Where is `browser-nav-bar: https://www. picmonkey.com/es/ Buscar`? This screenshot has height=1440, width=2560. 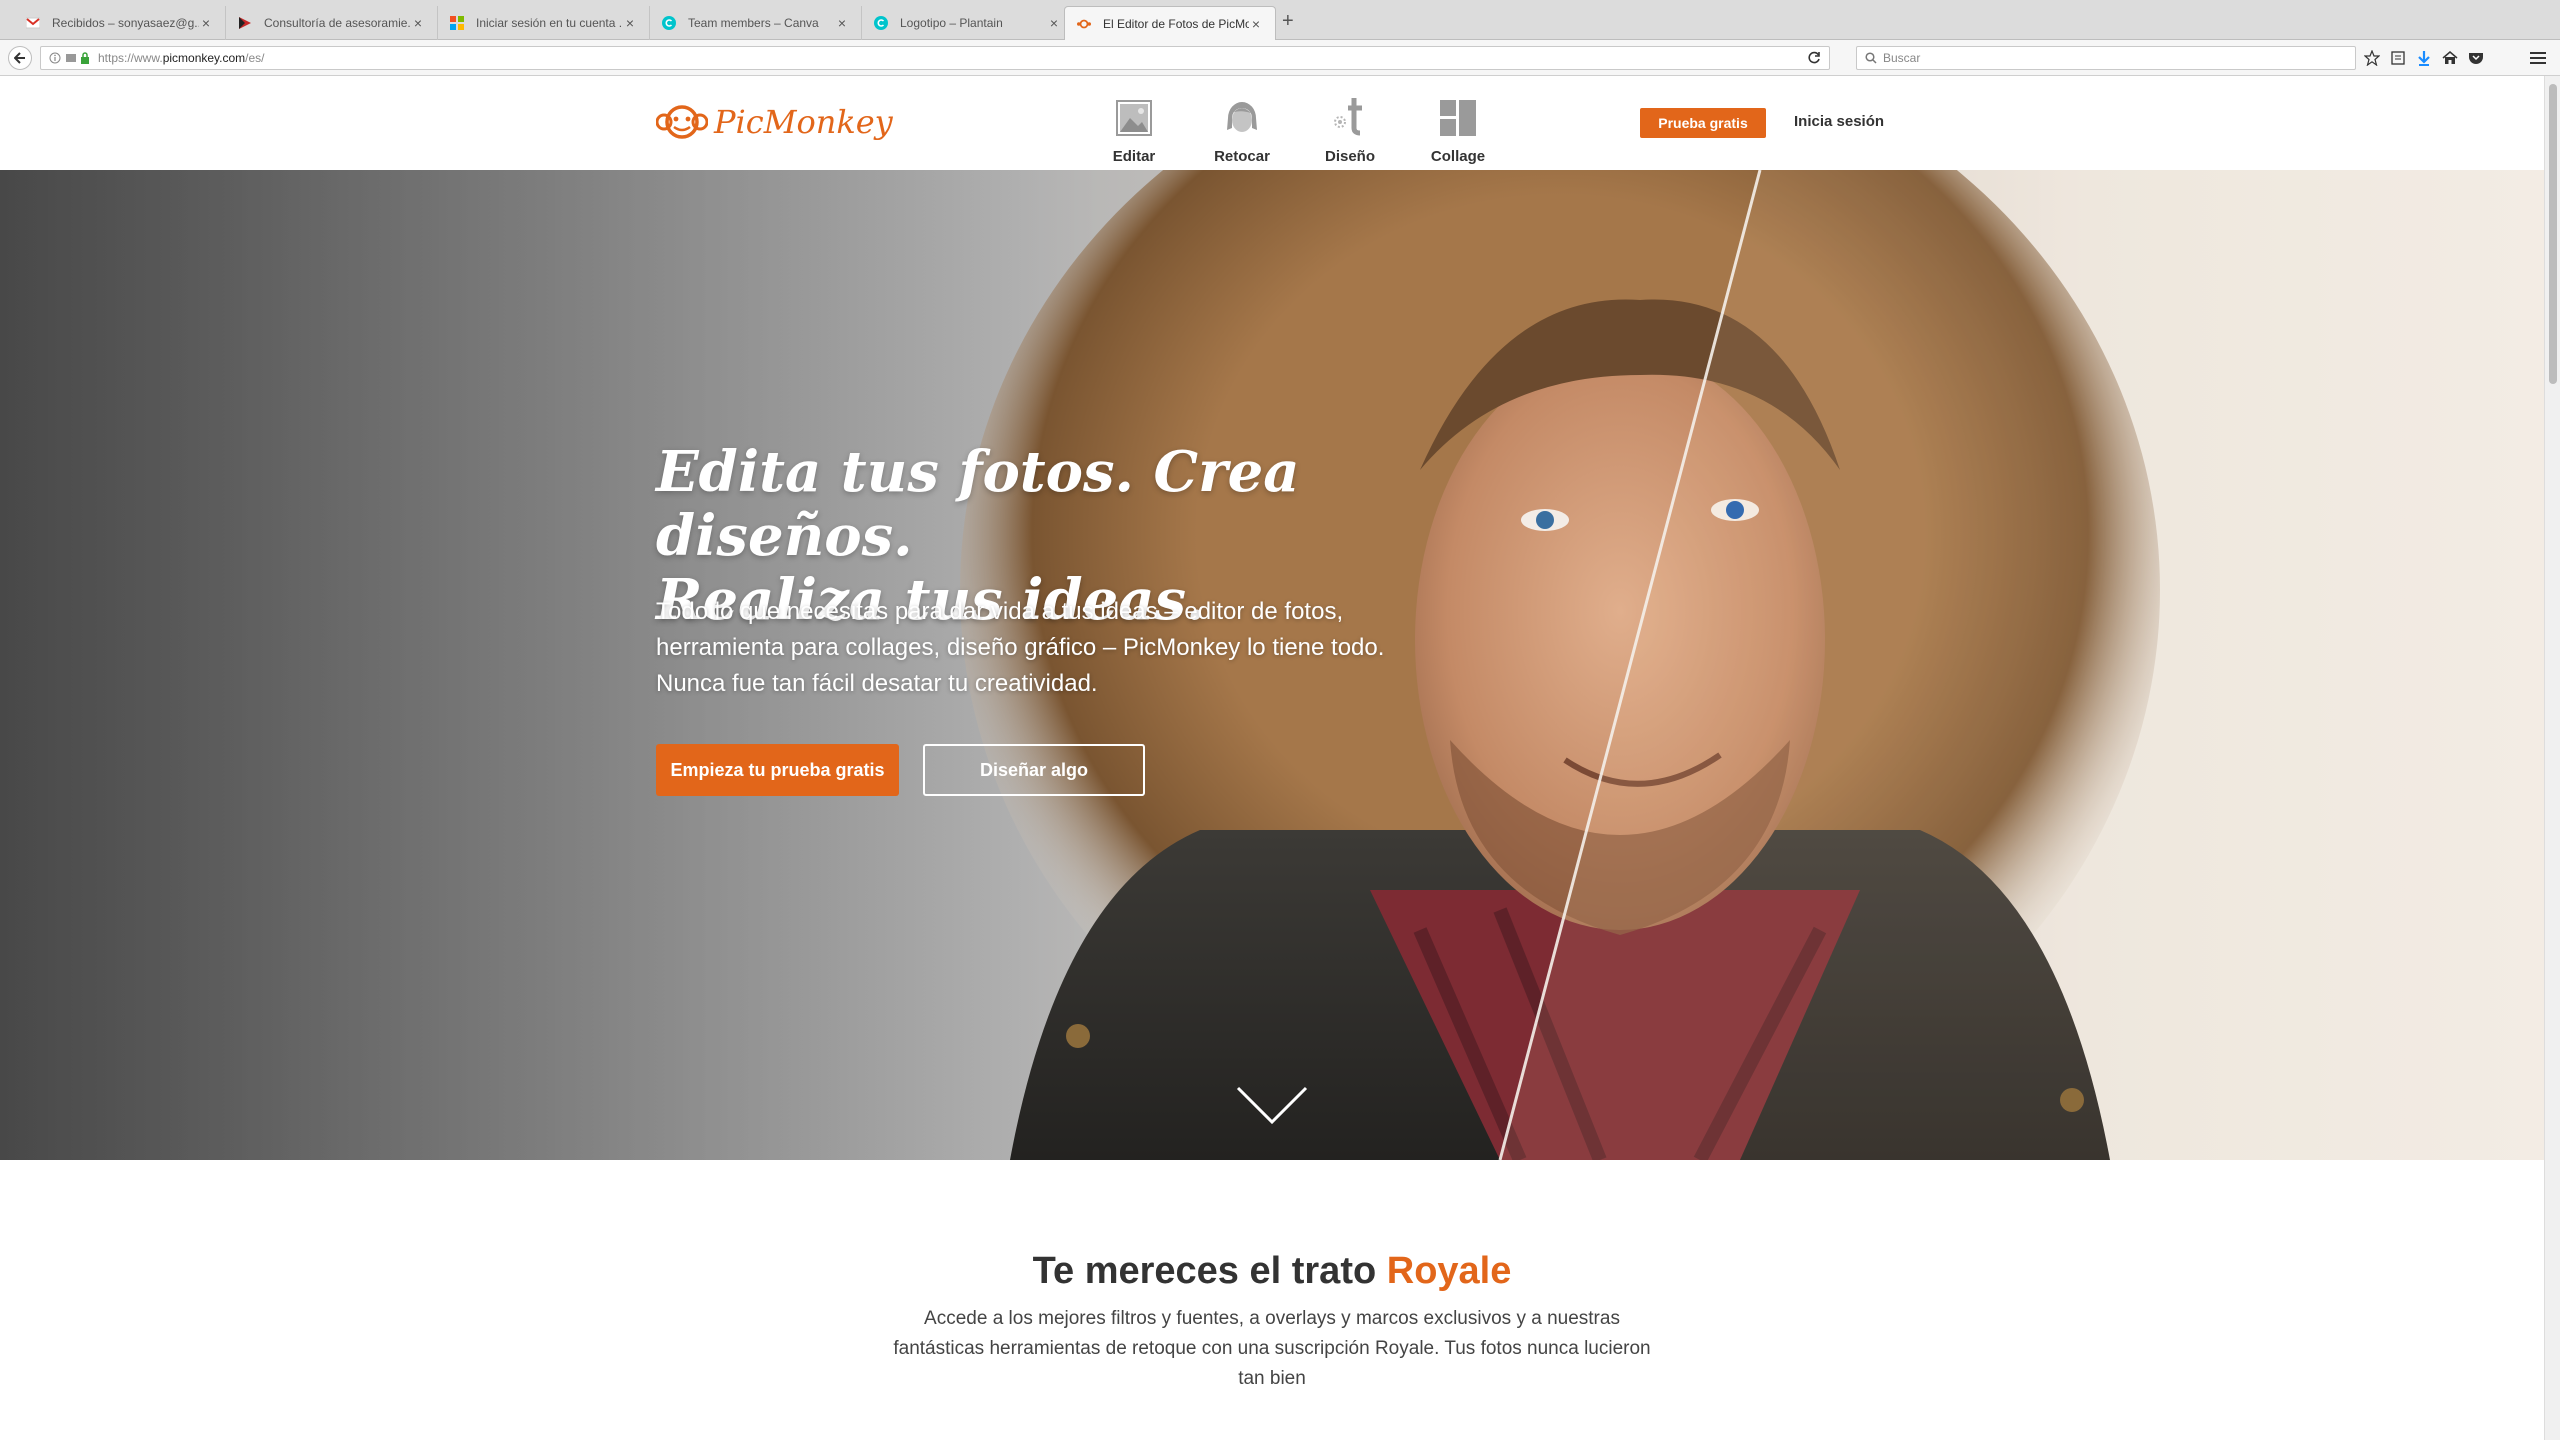
browser-nav-bar: https://www. picmonkey.com/es/ Buscar is located at coordinates (1280, 58).